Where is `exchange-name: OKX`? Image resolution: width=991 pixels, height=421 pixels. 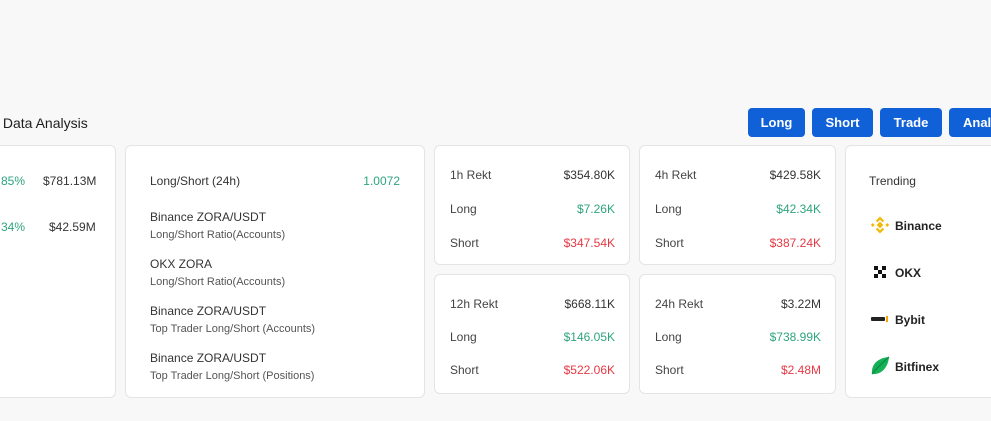
exchange-name: OKX is located at coordinates (908, 273).